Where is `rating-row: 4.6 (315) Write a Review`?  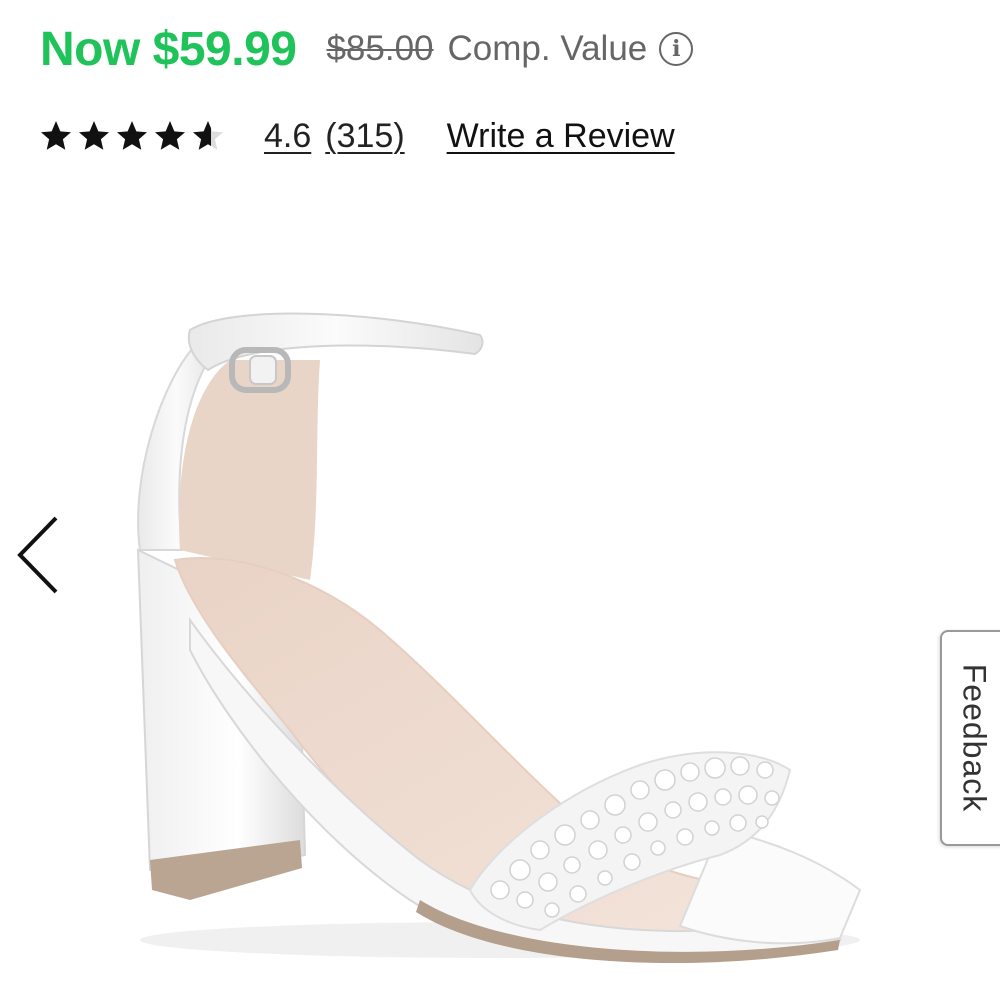 rating-row: 4.6 (315) Write a Review is located at coordinates (356, 136).